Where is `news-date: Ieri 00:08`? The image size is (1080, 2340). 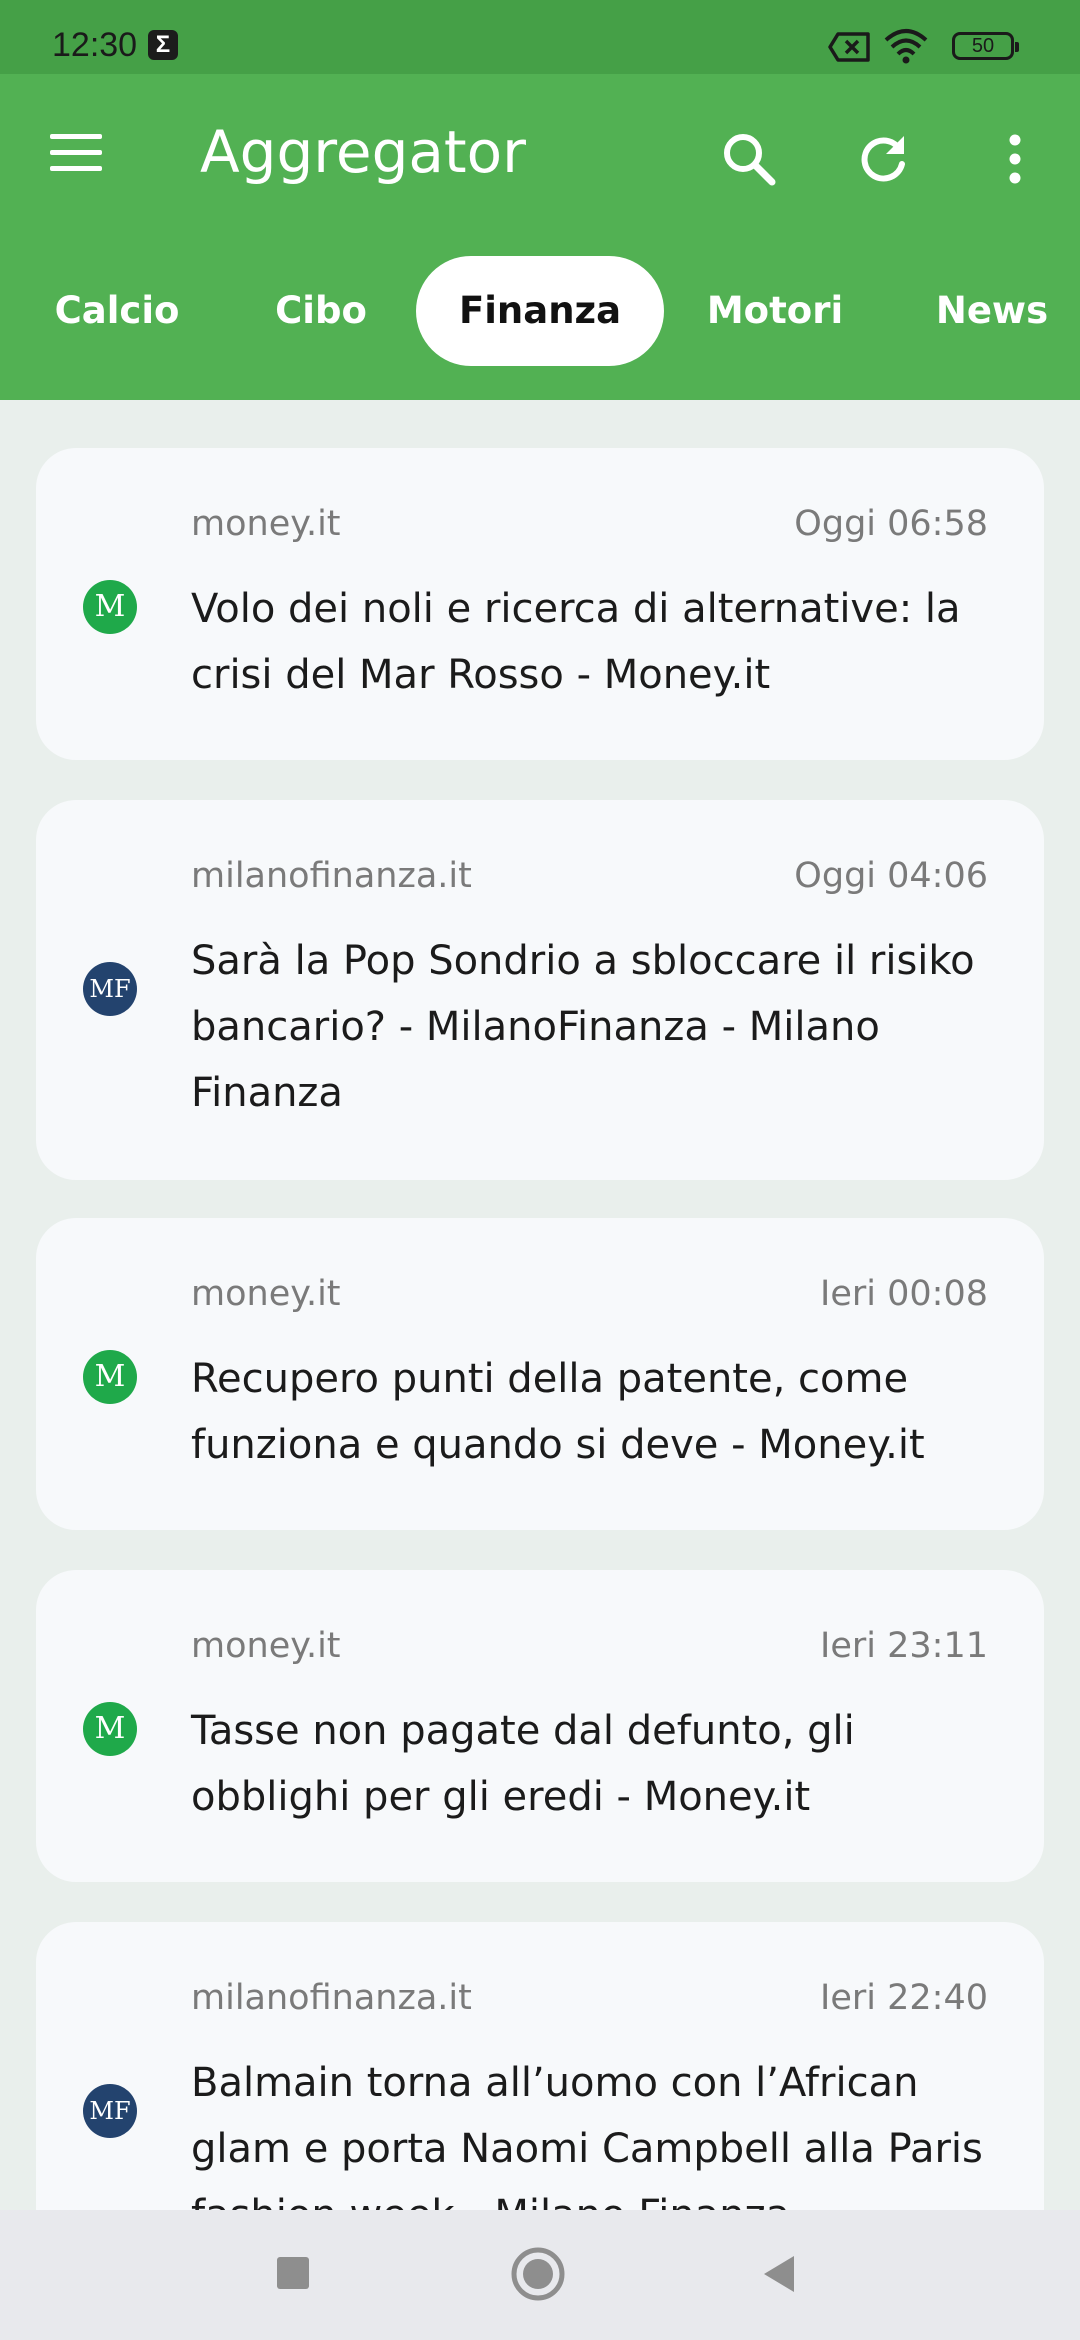
news-date: Ieri 00:08 is located at coordinates (904, 1294).